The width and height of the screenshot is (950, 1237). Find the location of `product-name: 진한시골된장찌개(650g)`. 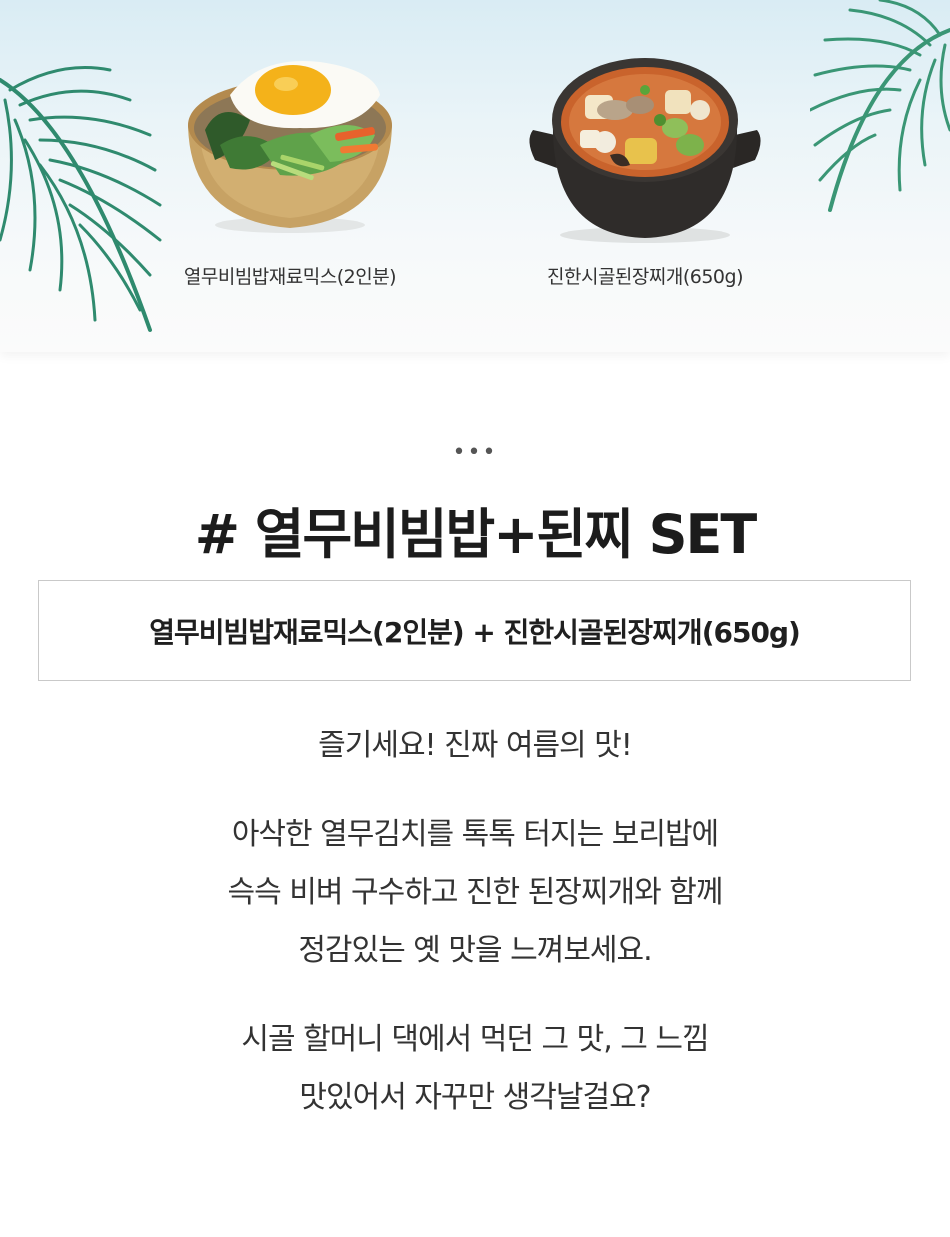

product-name: 진한시골된장찌개(650g) is located at coordinates (645, 277).